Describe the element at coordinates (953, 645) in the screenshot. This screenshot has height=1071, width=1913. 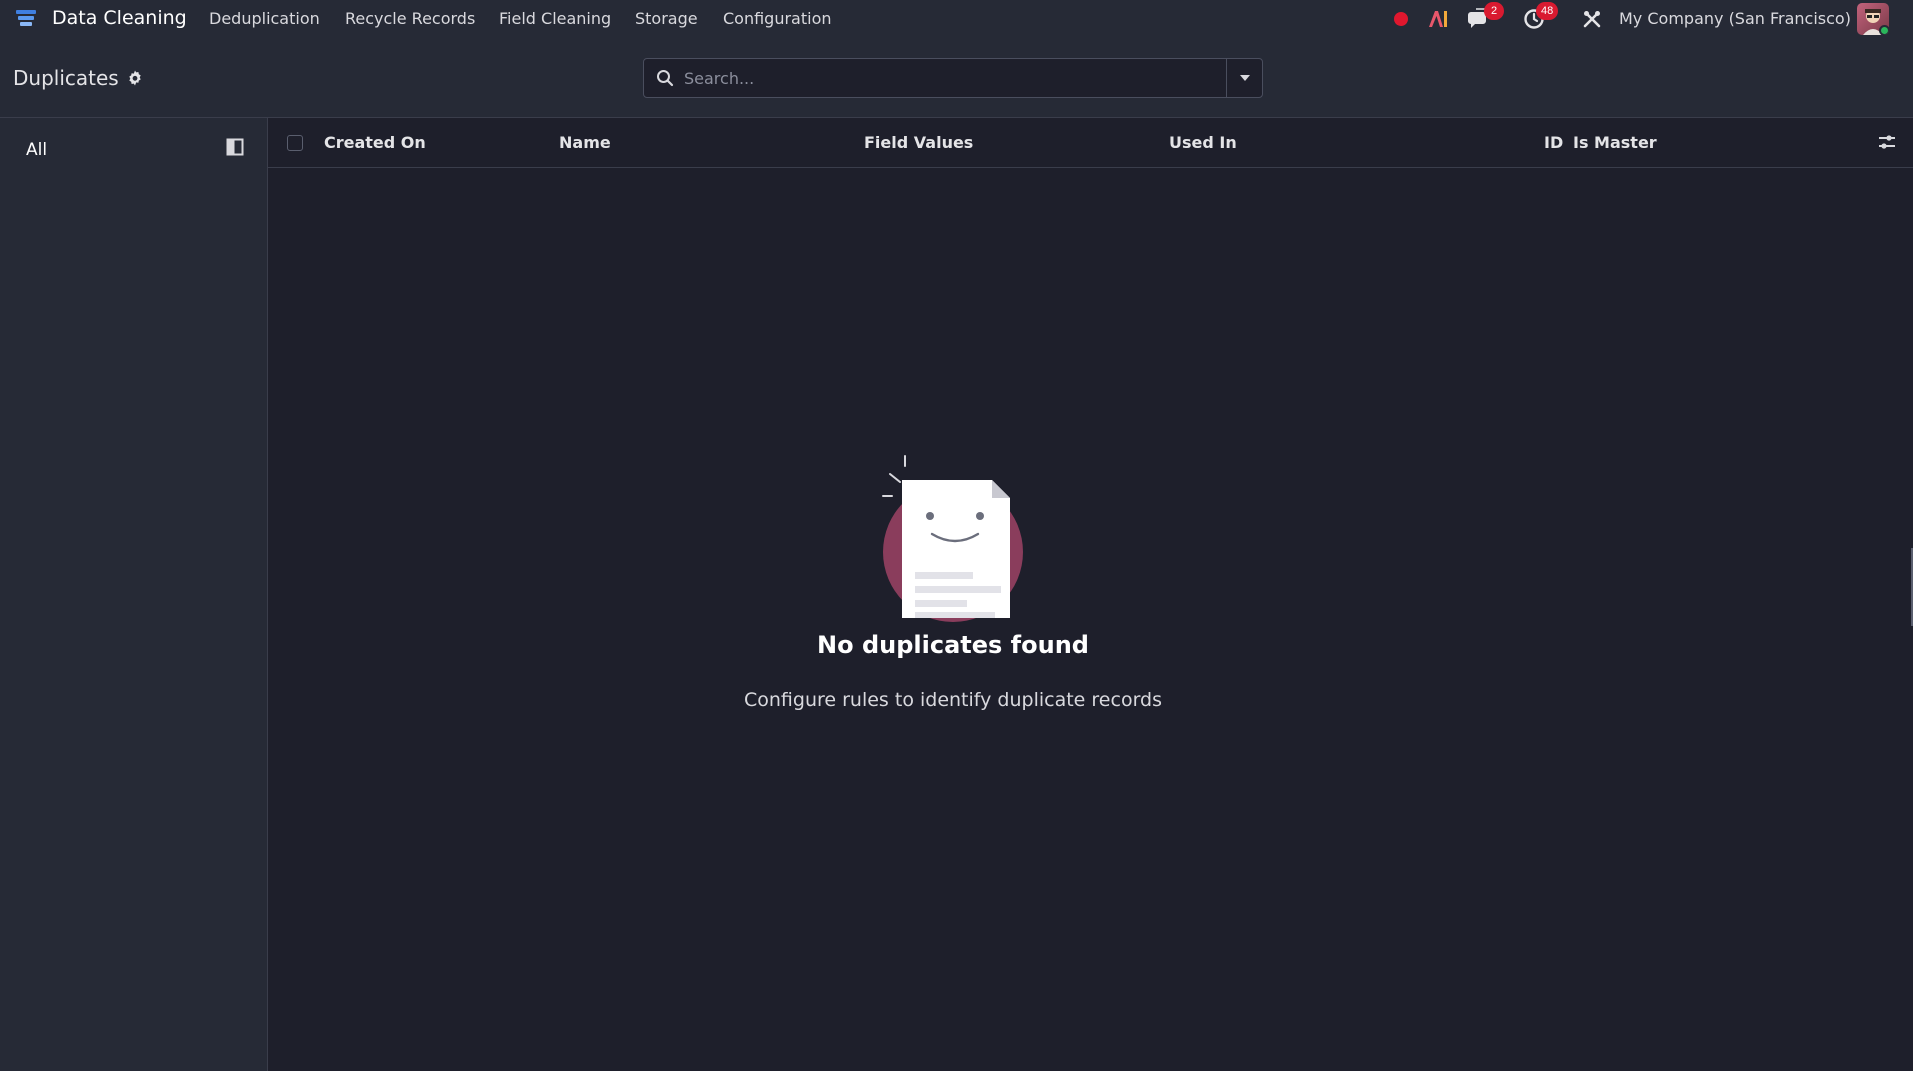
I see `empty-state-title: No duplicates found` at that location.